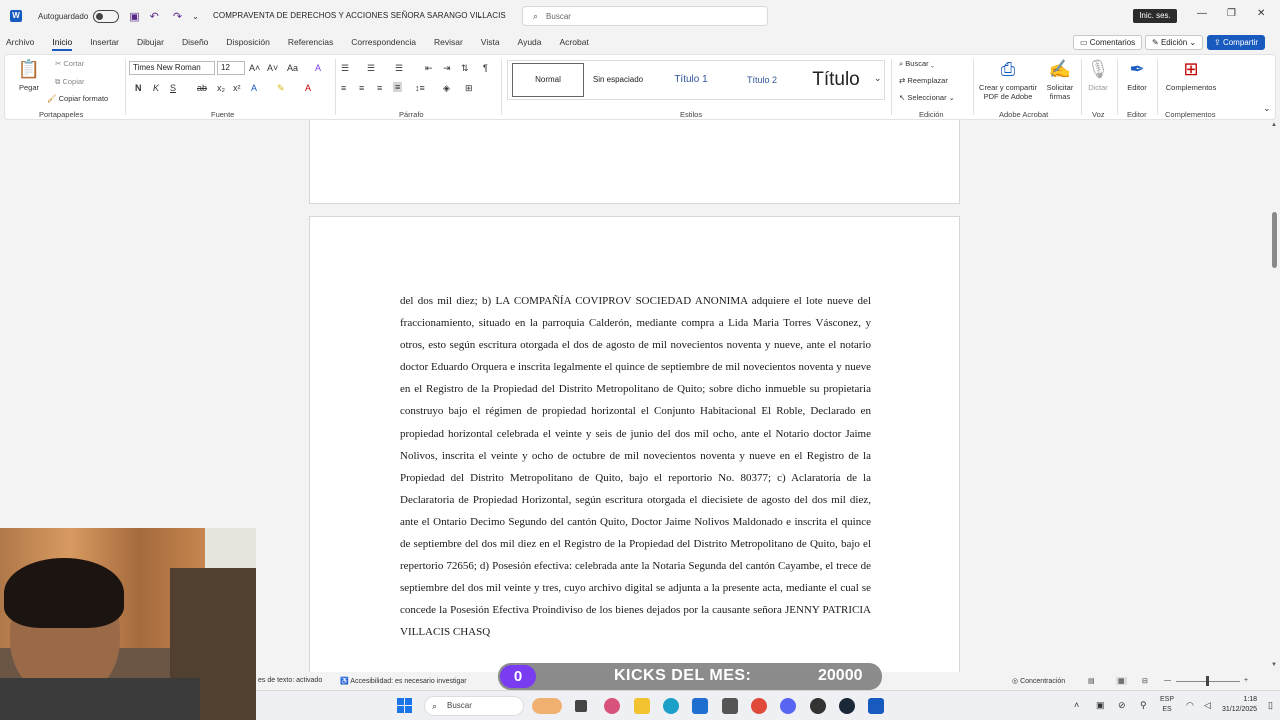  Describe the element at coordinates (700, 706) in the screenshot. I see `store-icon` at that location.